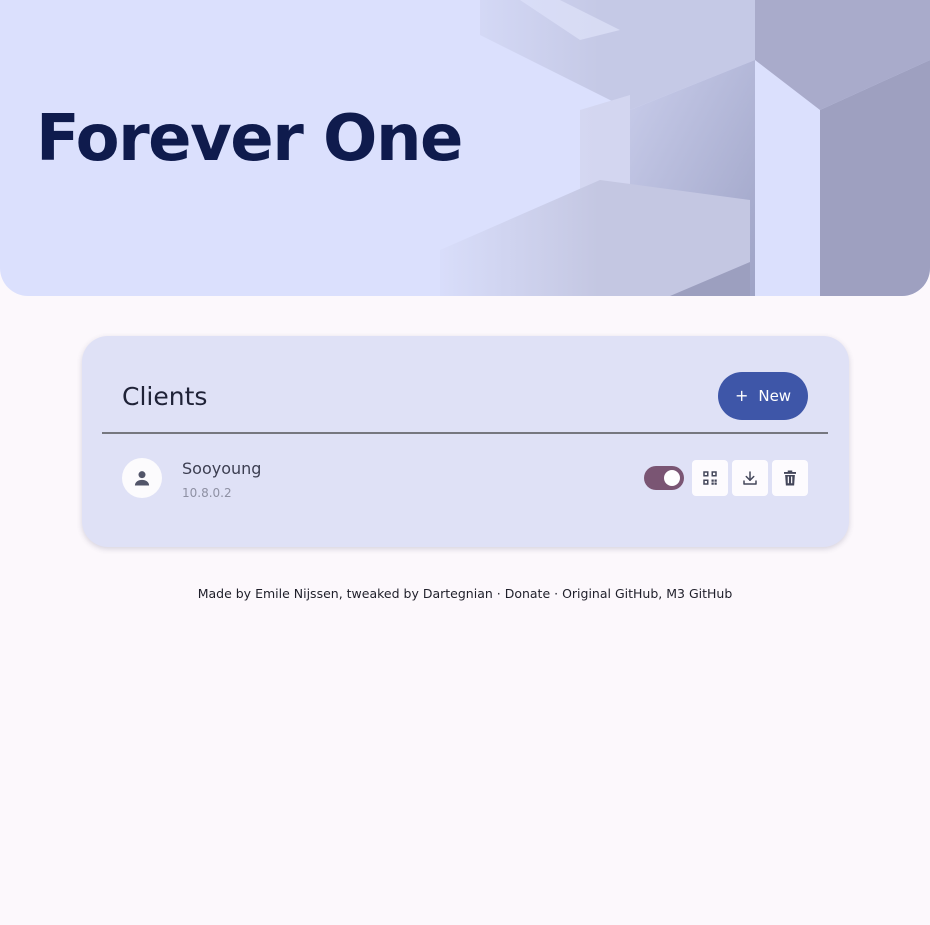 Image resolution: width=930 pixels, height=925 pixels. I want to click on clients-heading: Clients, so click(165, 396).